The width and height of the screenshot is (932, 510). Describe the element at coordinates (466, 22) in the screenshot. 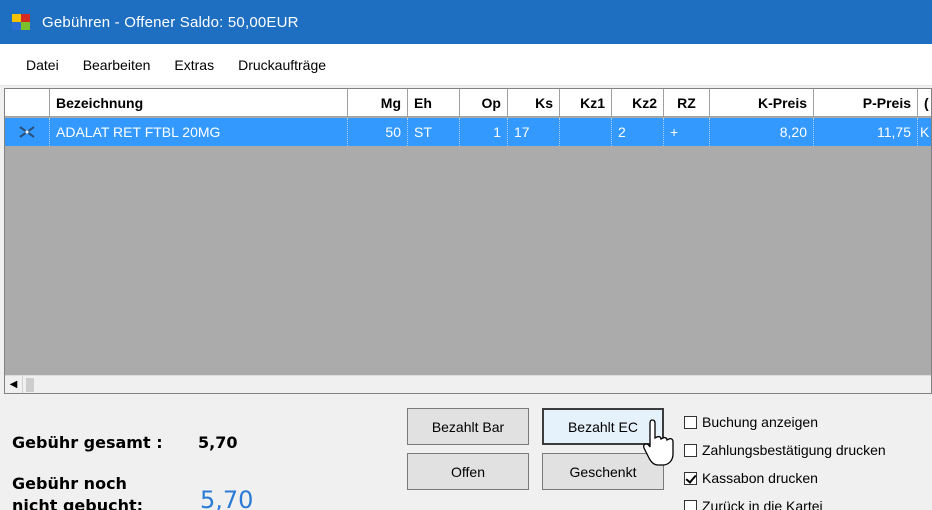

I see `title-bar: Gebühren - Offener Saldo: 50,00EUR` at that location.